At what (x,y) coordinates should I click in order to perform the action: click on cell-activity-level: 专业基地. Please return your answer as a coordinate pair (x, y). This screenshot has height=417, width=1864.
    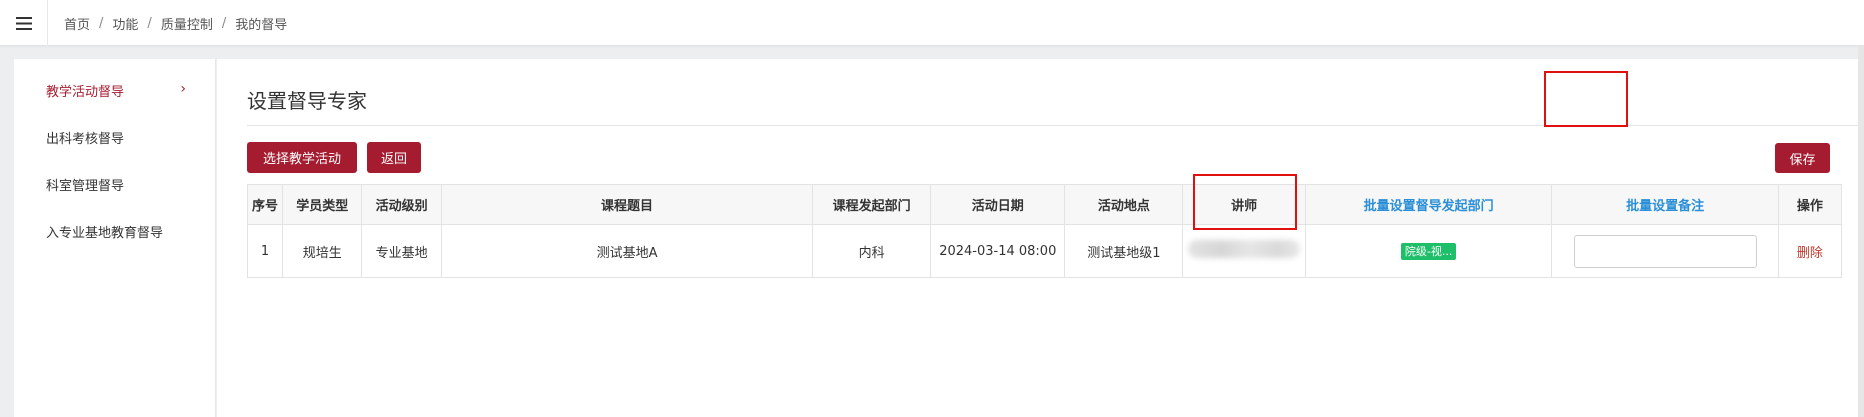
    Looking at the image, I should click on (401, 251).